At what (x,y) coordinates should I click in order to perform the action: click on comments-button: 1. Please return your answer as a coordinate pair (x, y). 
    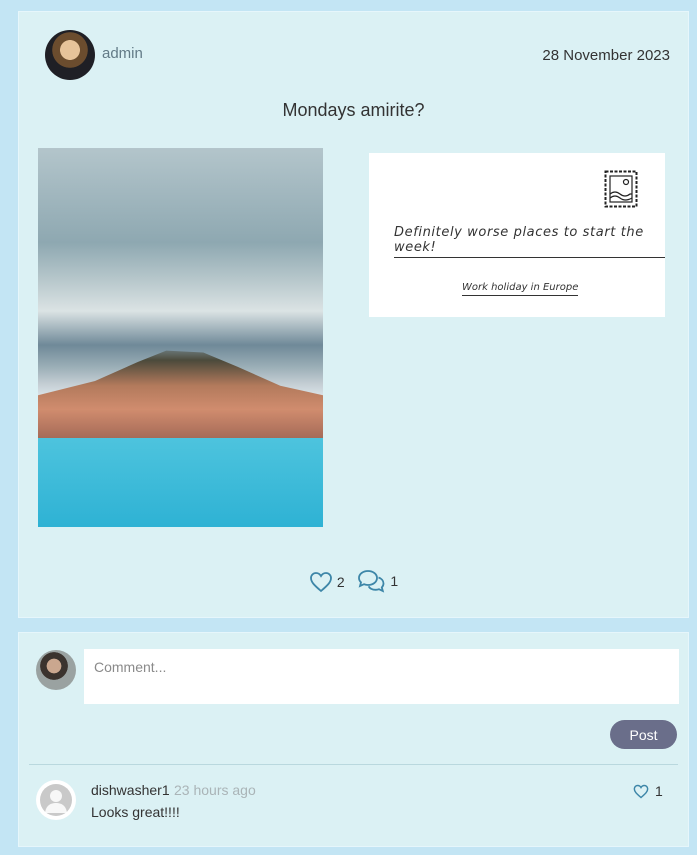
    Looking at the image, I should click on (377, 581).